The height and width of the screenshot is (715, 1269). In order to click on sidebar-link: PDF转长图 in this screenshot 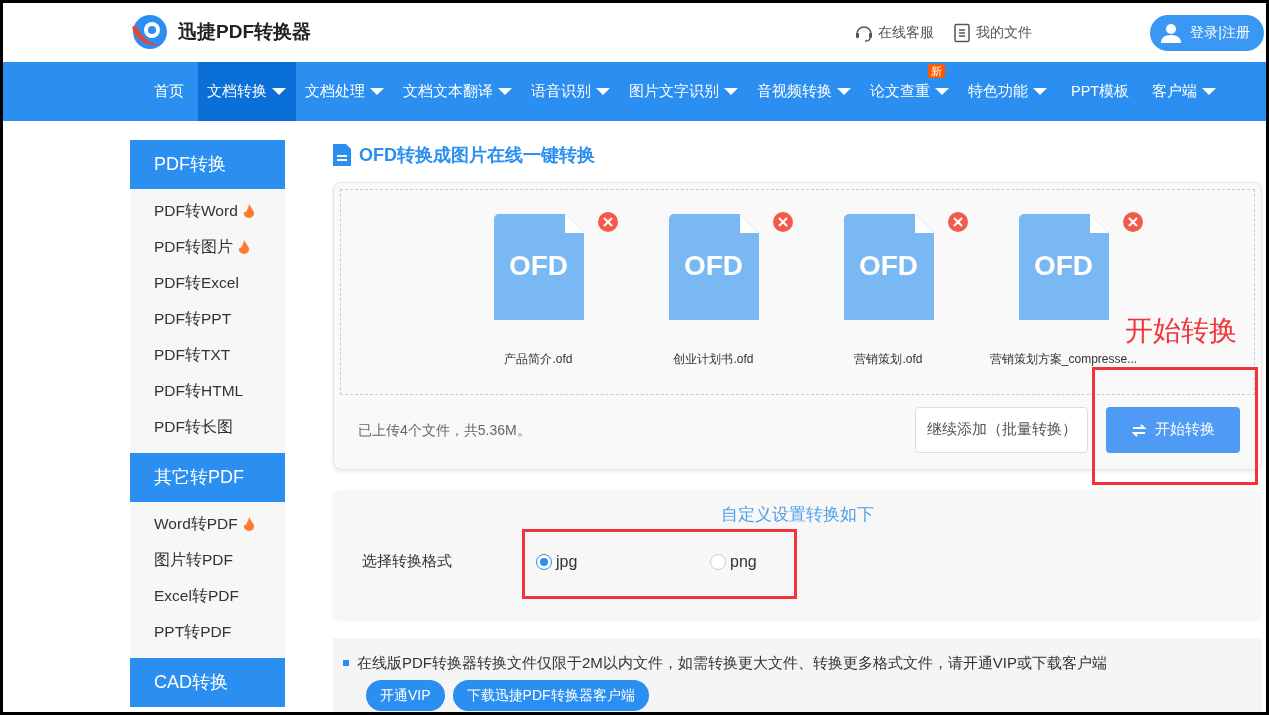, I will do `click(207, 427)`.